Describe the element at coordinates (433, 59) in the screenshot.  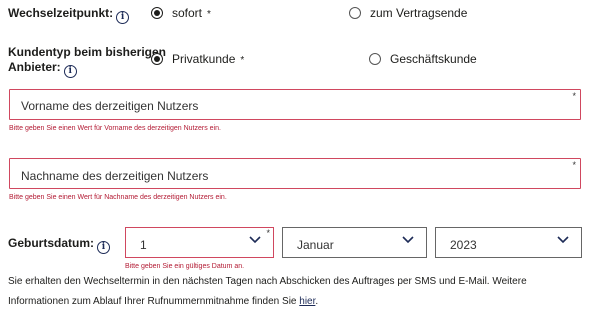
I see `radio-geschaeftskunde-label: Geschäftskunde` at that location.